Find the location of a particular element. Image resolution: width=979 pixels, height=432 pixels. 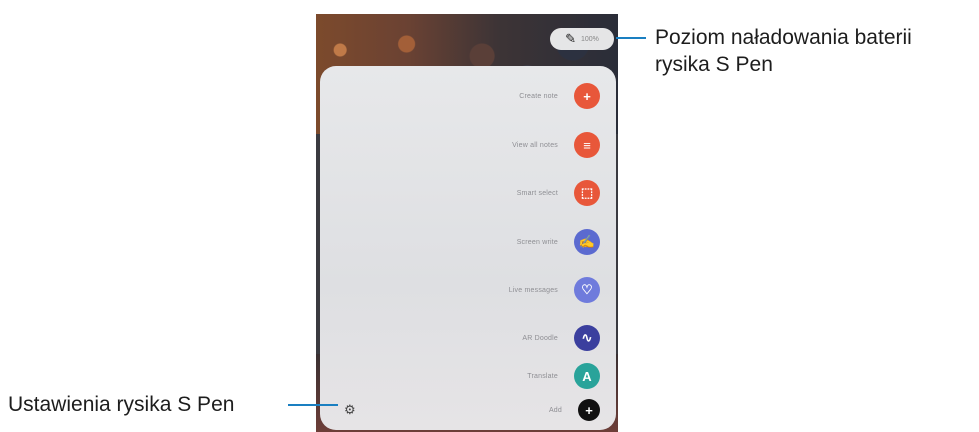

battery-percent: 100% is located at coordinates (590, 39).